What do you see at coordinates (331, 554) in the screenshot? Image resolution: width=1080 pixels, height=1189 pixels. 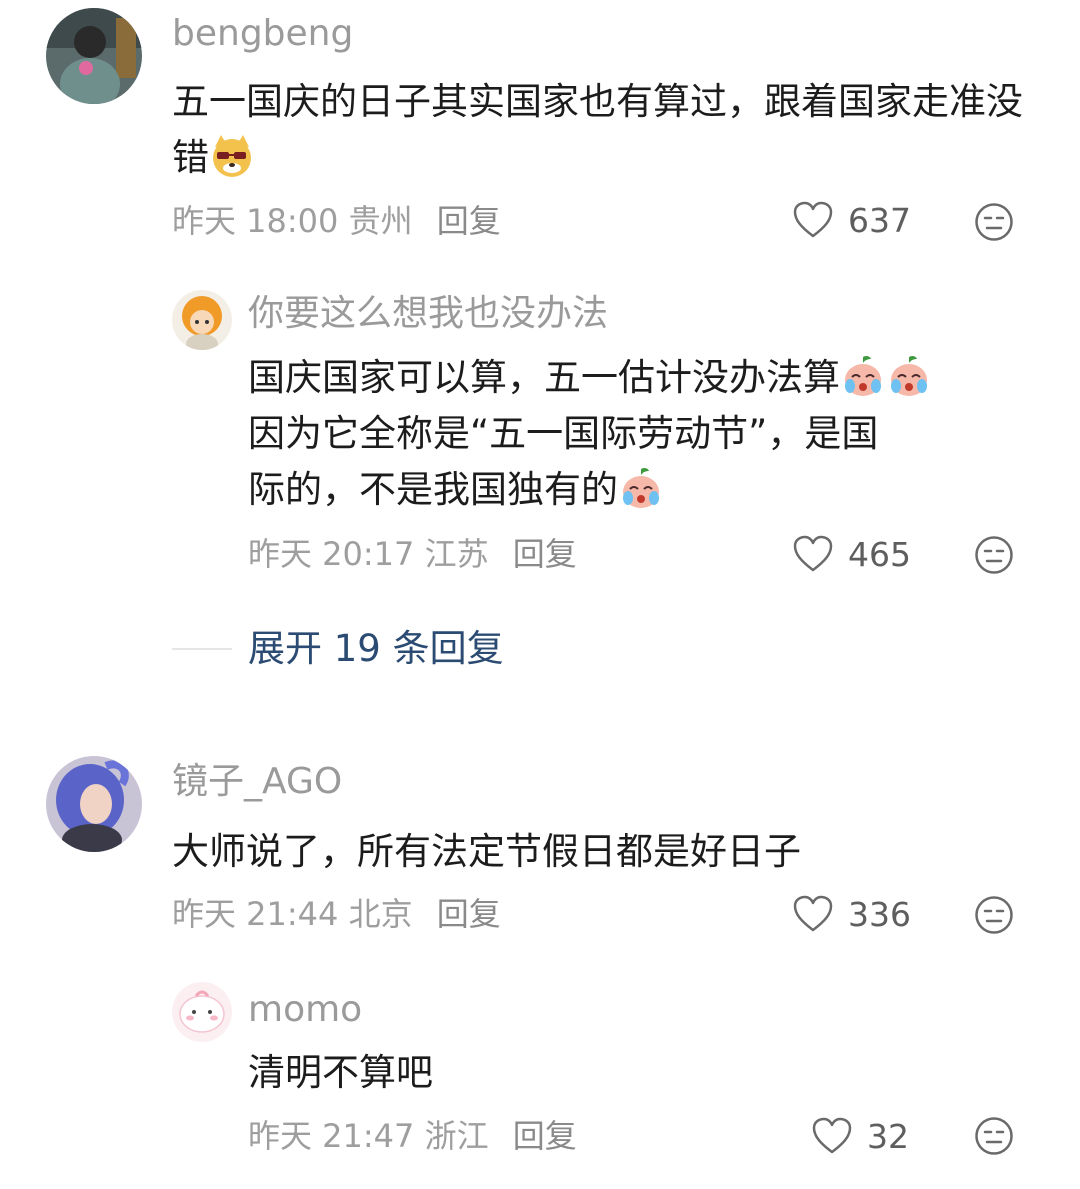 I see `reply-time: 昨天 20:17` at bounding box center [331, 554].